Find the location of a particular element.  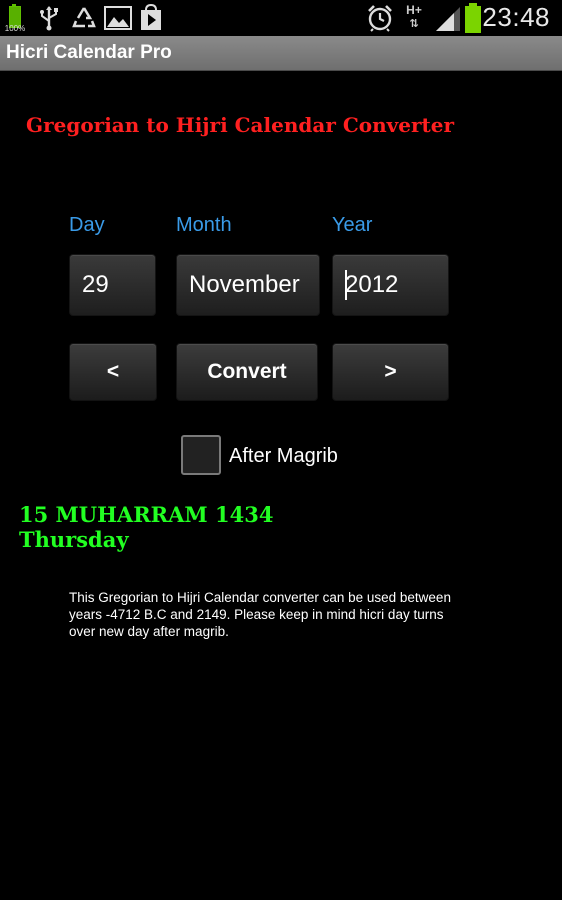

next-button: > is located at coordinates (390, 372).